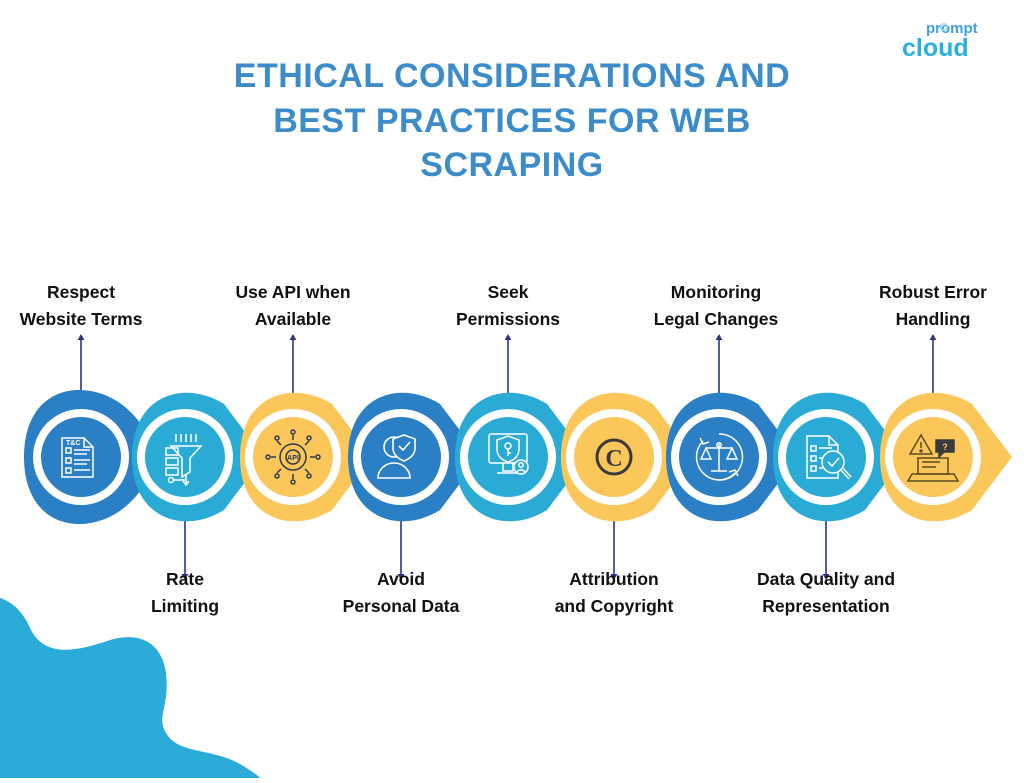 This screenshot has width=1024, height=783. Describe the element at coordinates (716, 319) in the screenshot. I see `step-label-7-line-2: Legal Changes` at that location.